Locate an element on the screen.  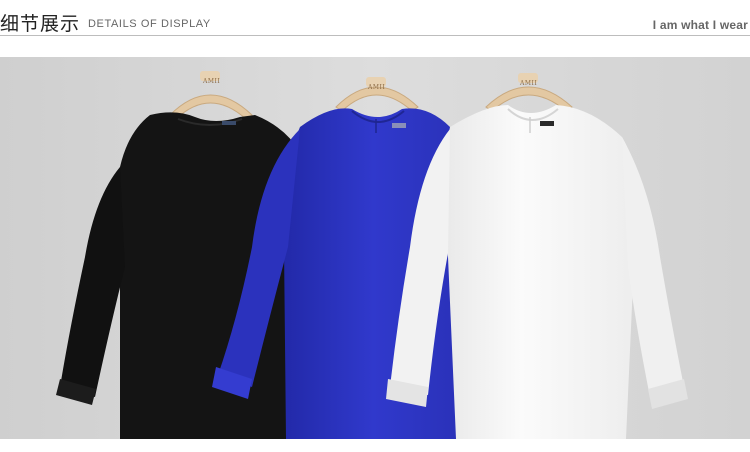
section-title-chinese: 细节展示 is located at coordinates (40, 24).